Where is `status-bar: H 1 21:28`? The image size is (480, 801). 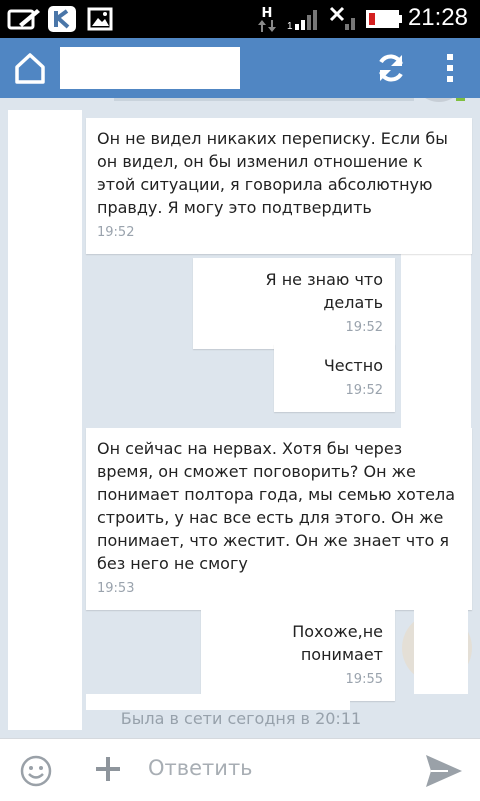 status-bar: H 1 21:28 is located at coordinates (240, 19).